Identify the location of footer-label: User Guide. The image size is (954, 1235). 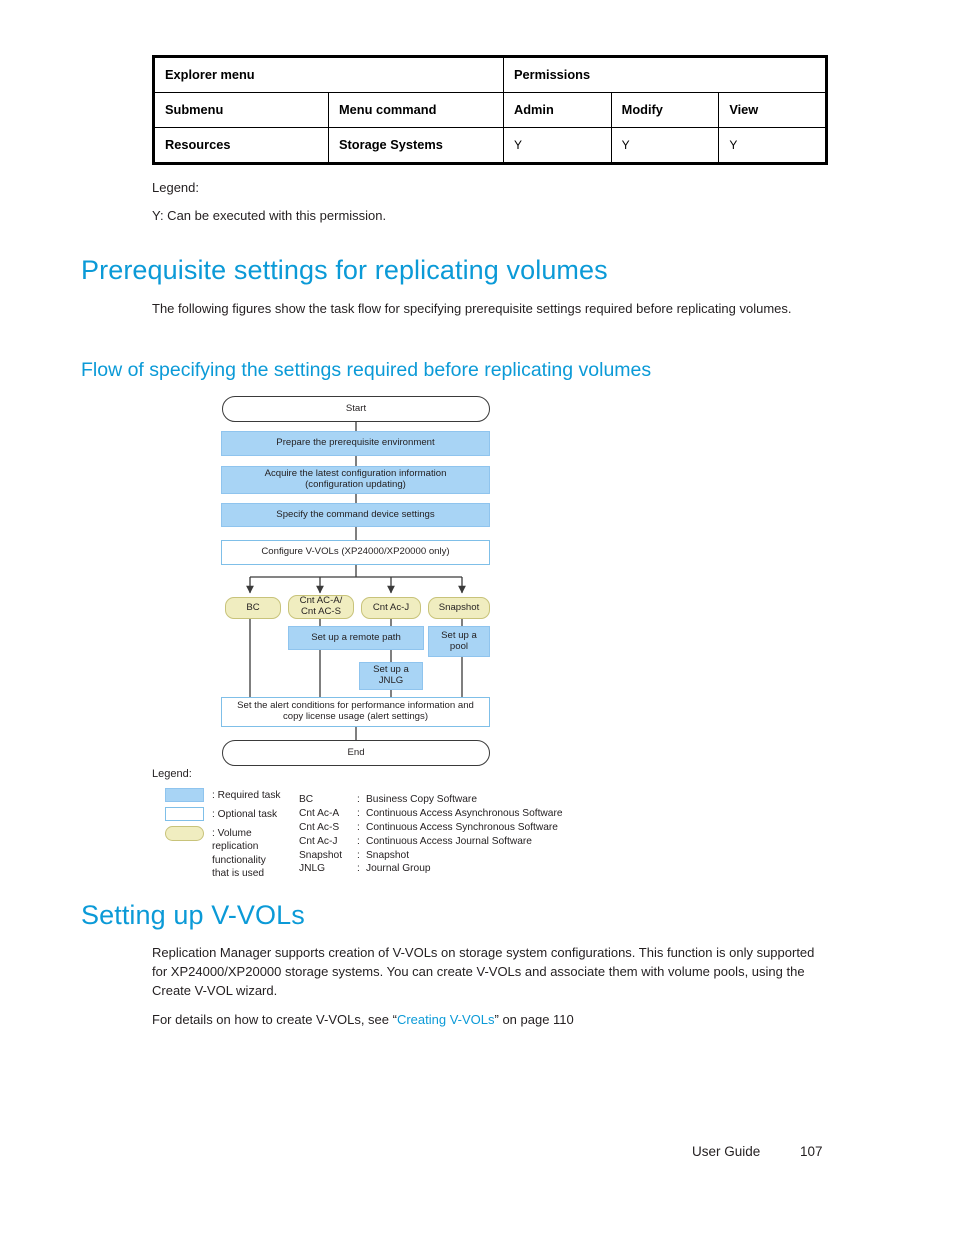
(726, 1151).